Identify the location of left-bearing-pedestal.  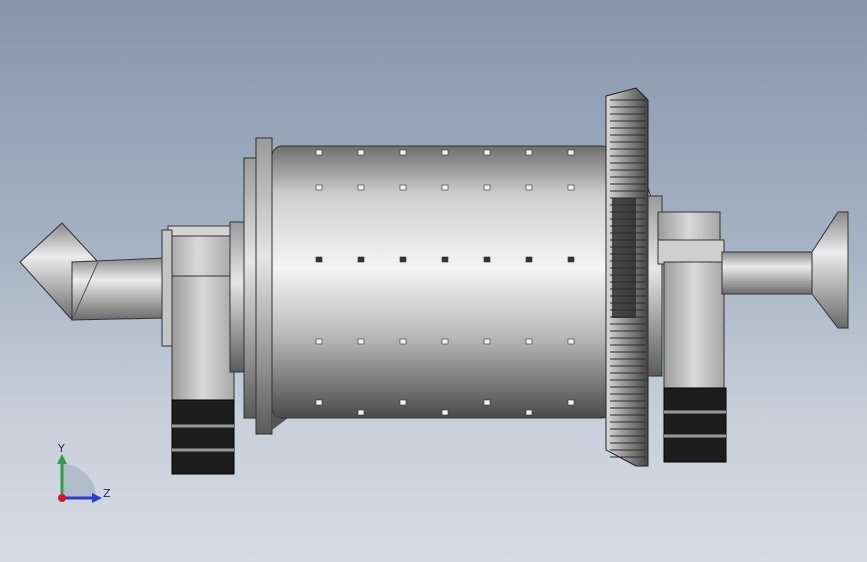
(198, 350).